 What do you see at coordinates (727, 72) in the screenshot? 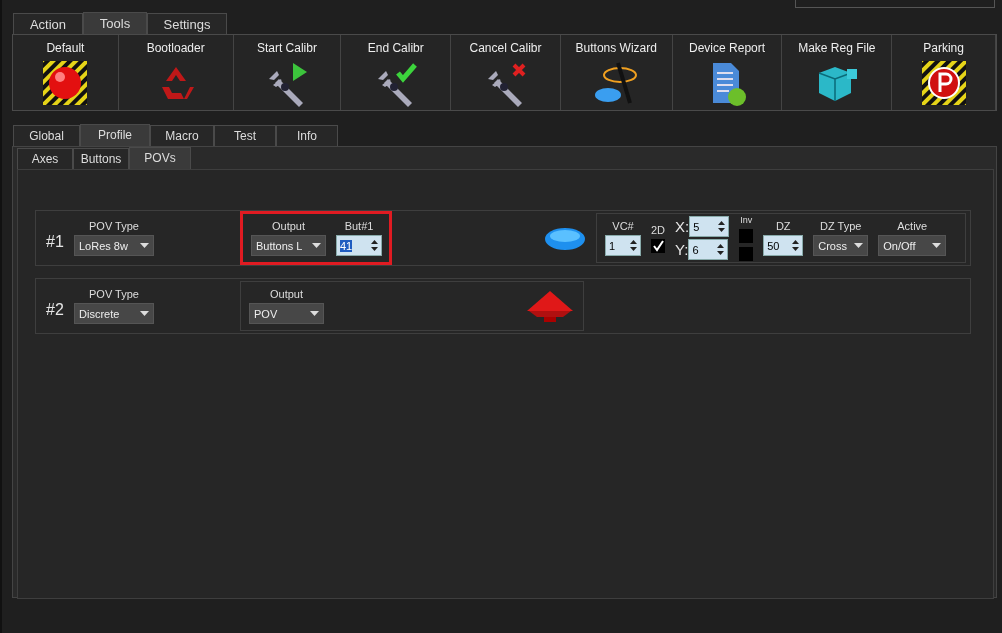
I see `toolbar-button: Device Report` at bounding box center [727, 72].